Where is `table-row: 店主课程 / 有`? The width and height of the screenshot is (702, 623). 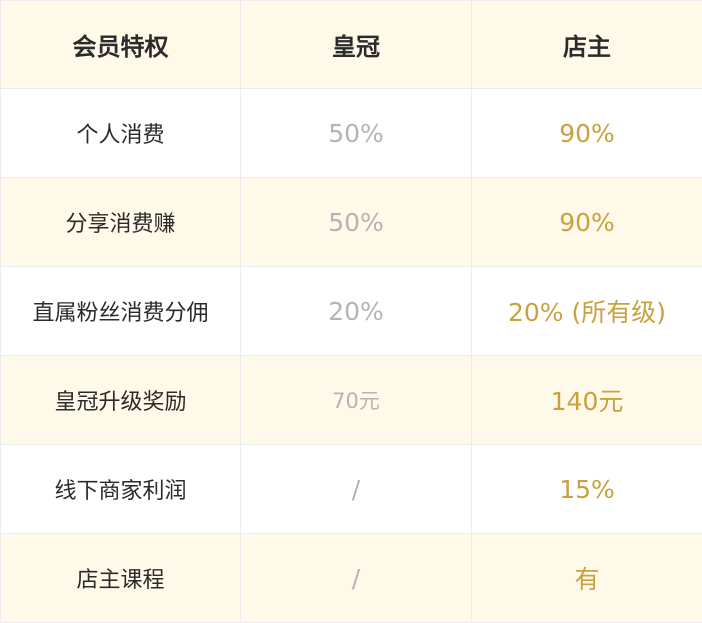 table-row: 店主课程 / 有 is located at coordinates (351, 578).